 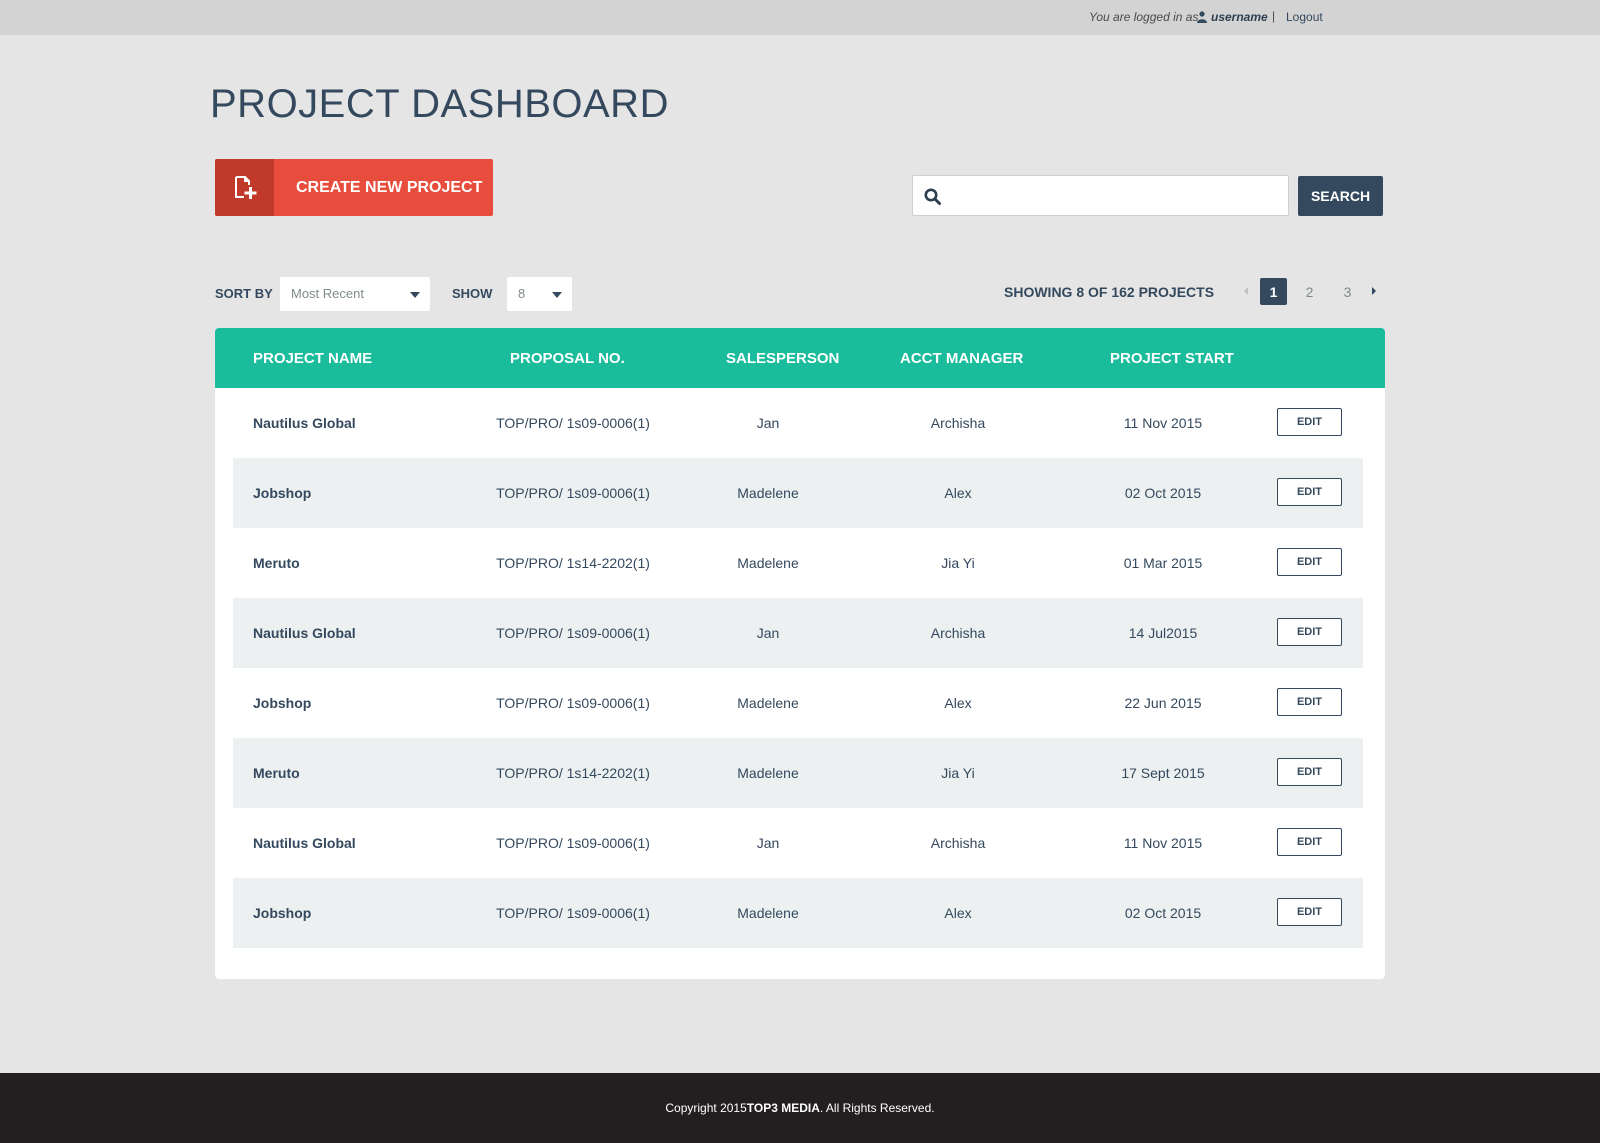 I want to click on sort-by-label: SORT BY, so click(x=244, y=293).